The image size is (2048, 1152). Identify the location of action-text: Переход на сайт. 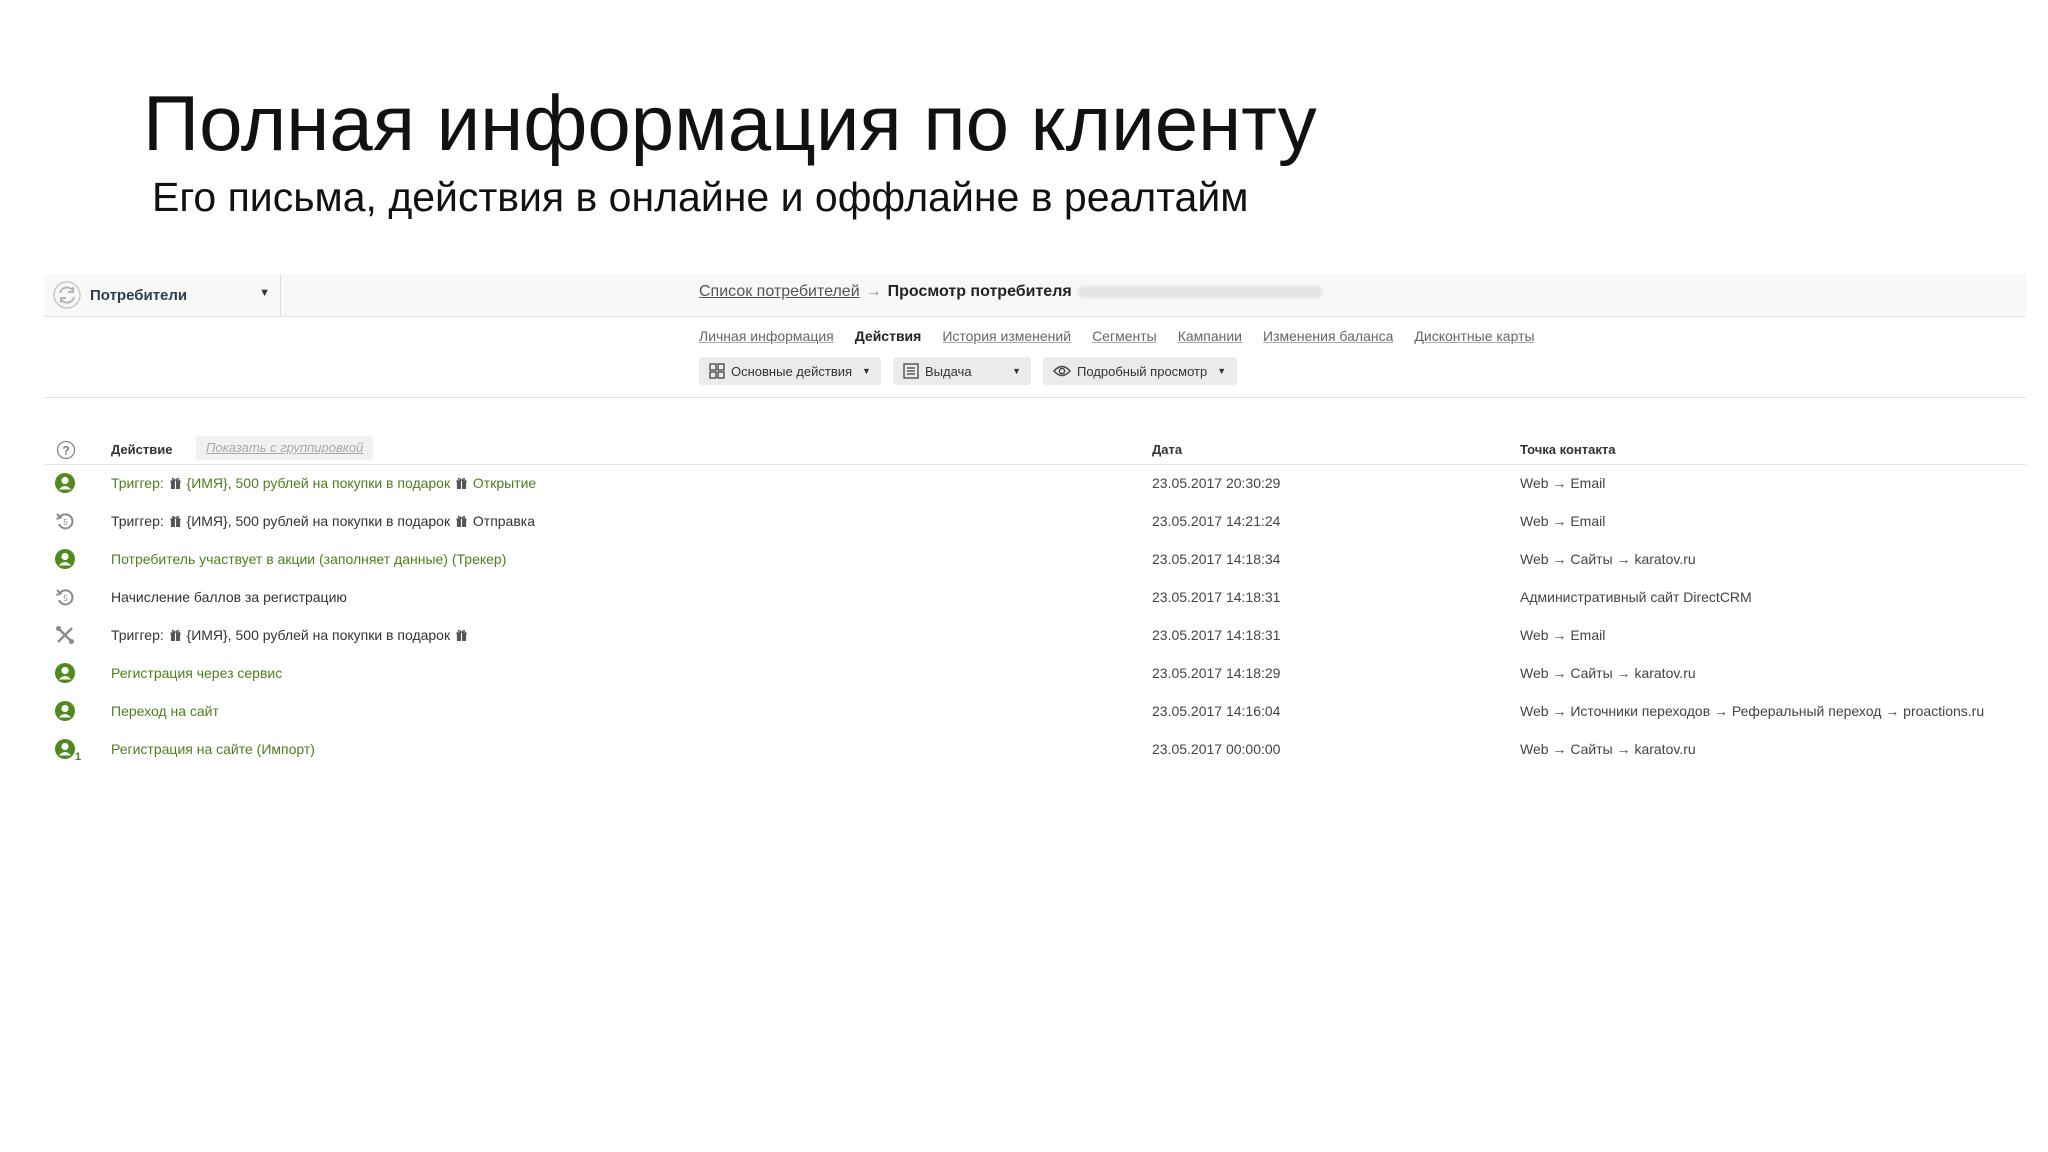
(165, 711).